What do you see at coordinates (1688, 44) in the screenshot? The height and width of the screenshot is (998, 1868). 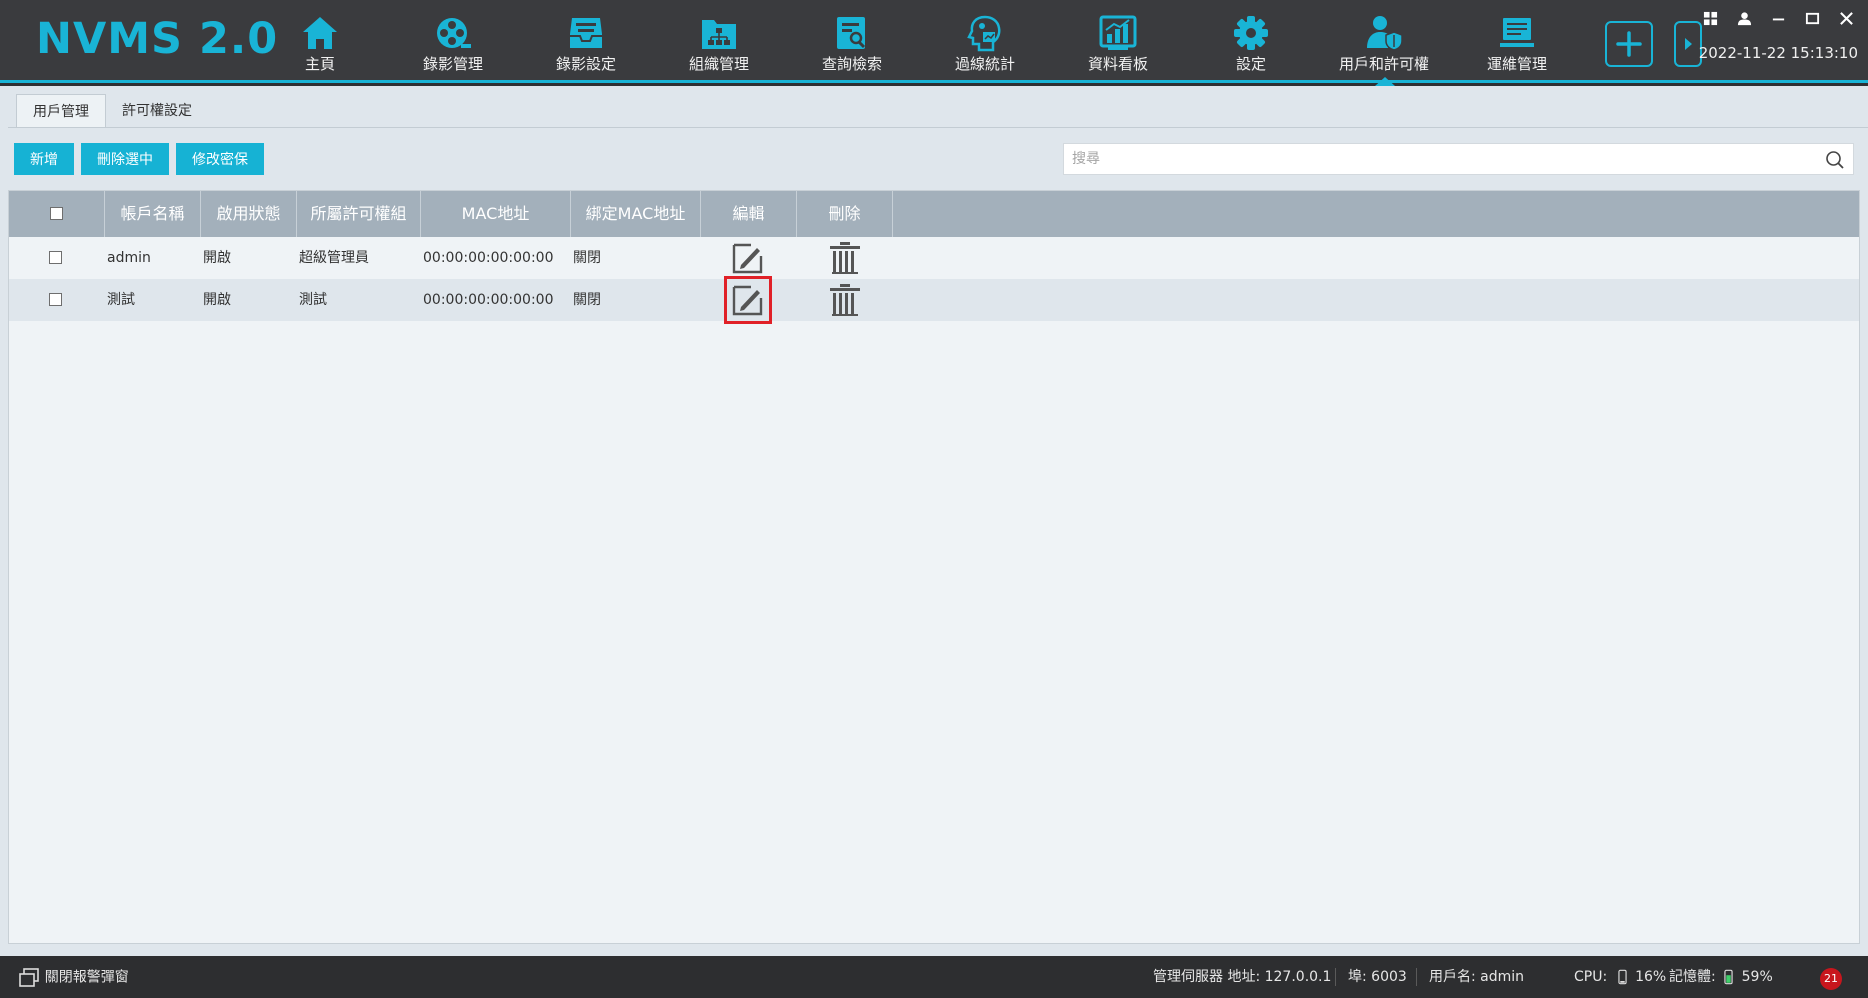 I see `play-arrow-icon` at bounding box center [1688, 44].